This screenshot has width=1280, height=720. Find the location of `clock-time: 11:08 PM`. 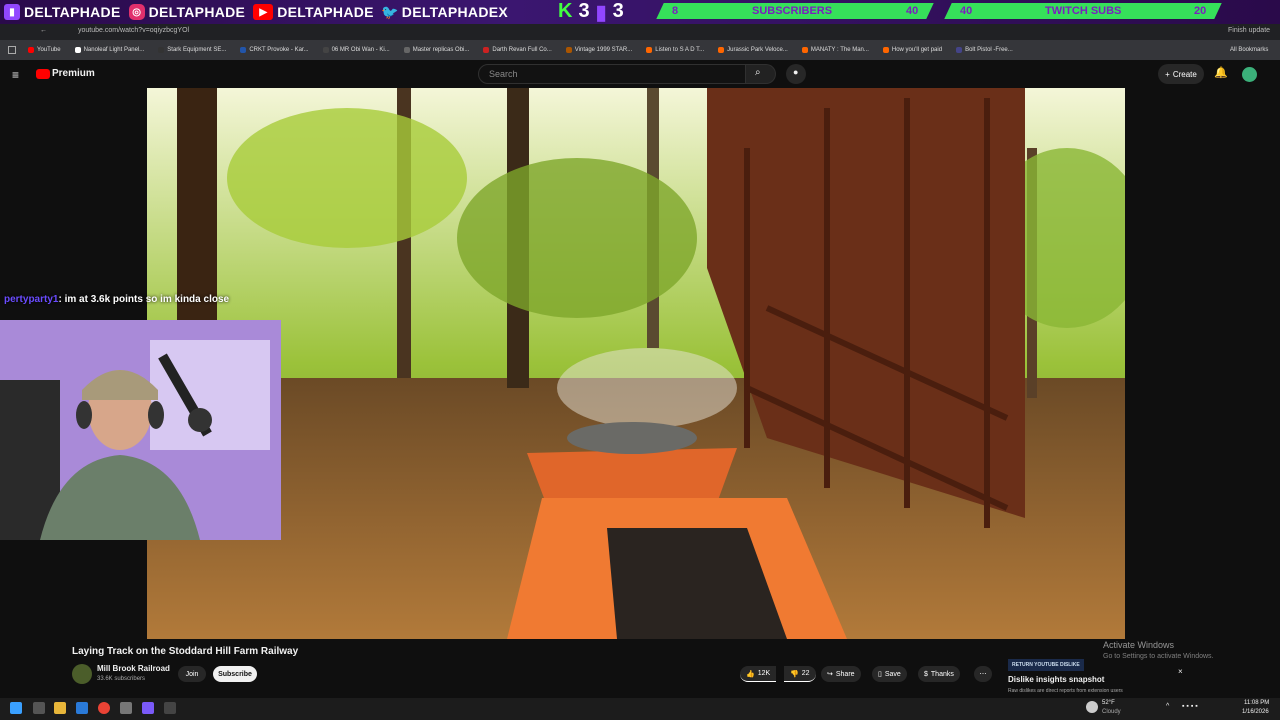

clock-time: 11:08 PM is located at coordinates (1256, 703).